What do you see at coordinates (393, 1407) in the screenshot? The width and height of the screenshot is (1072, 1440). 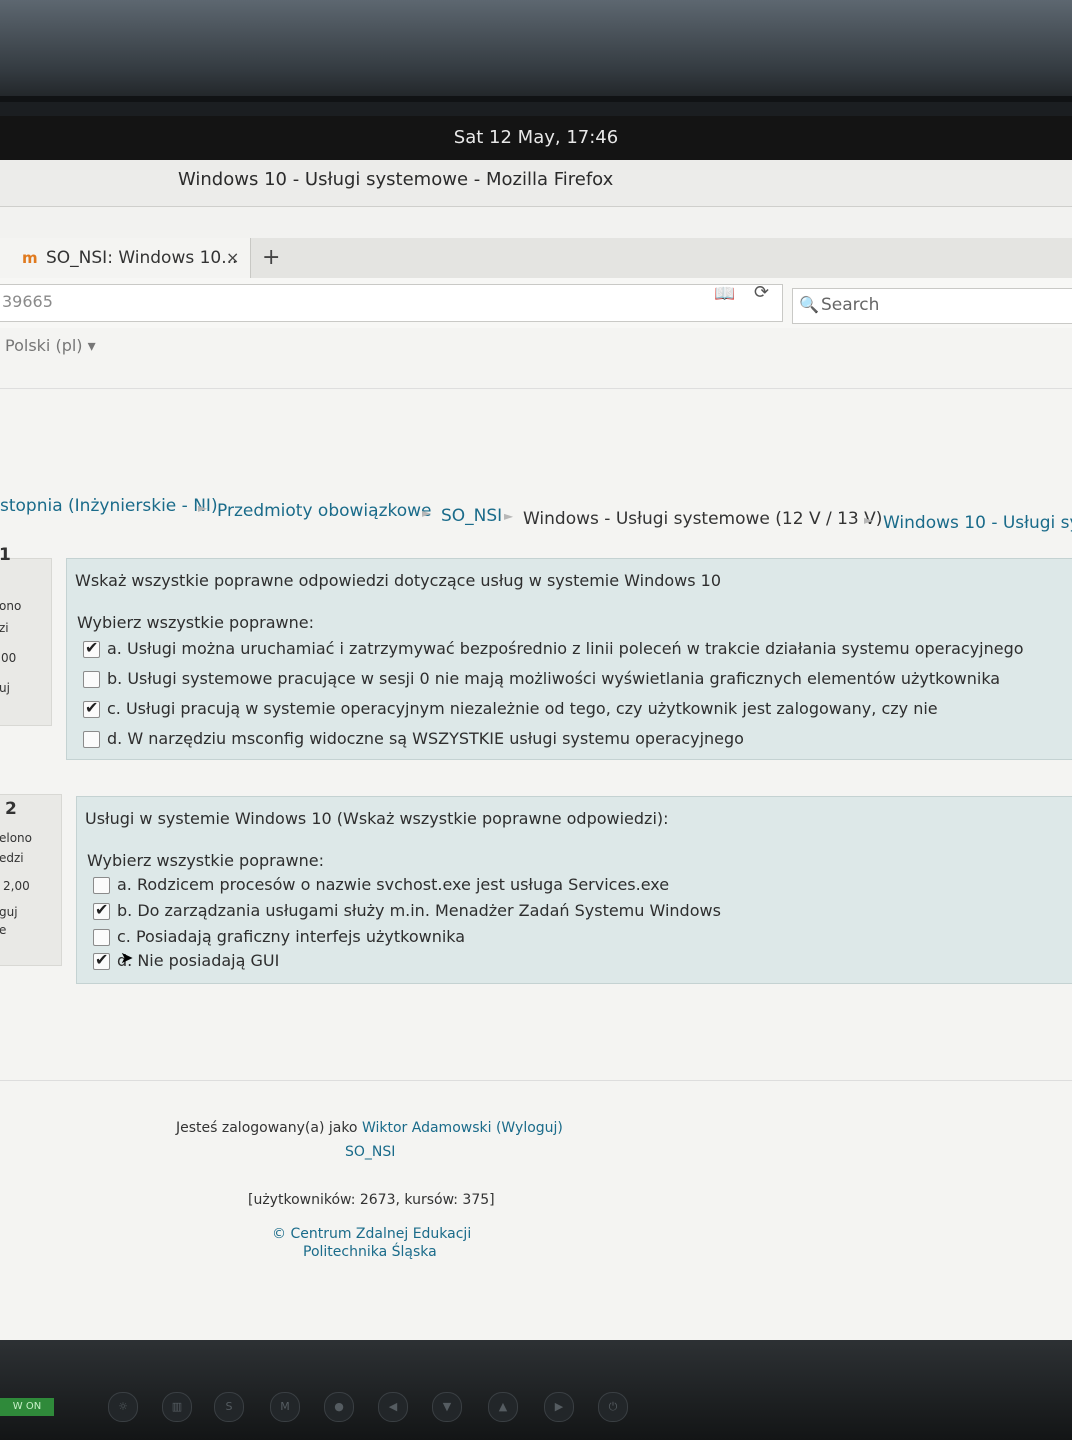 I see `monitor-left-icon: ◀` at bounding box center [393, 1407].